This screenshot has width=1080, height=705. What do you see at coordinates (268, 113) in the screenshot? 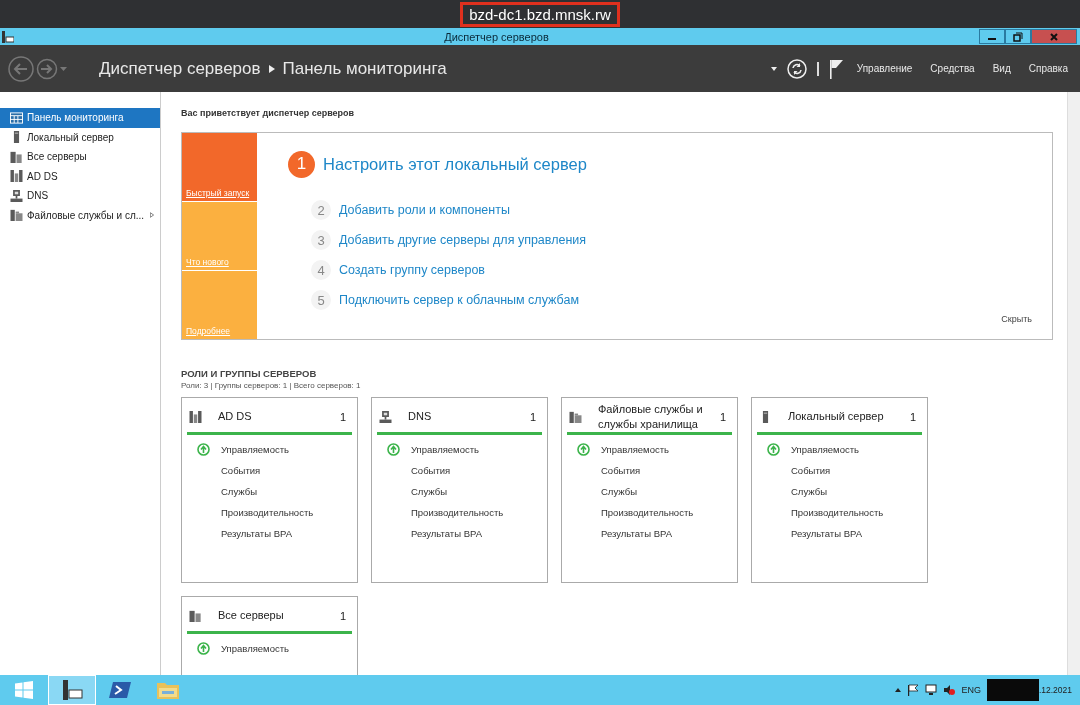
I see `welcome-title: Вас приветствует диспетчер серверов` at bounding box center [268, 113].